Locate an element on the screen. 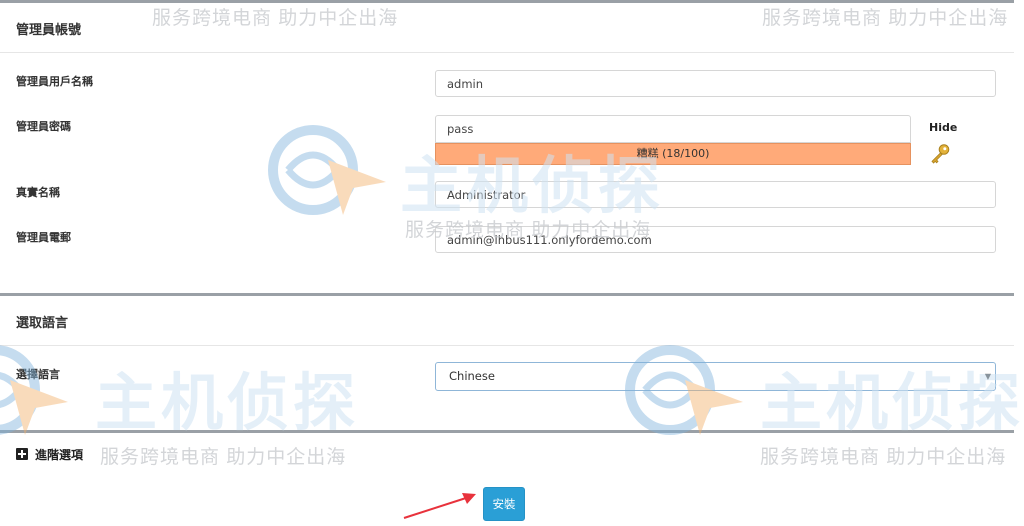 The width and height of the screenshot is (1024, 526). install-button: 安裝 is located at coordinates (504, 504).